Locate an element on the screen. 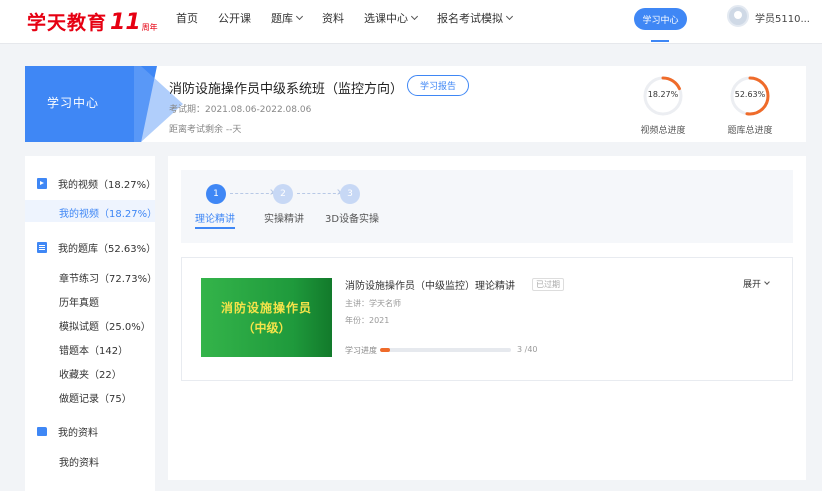 The height and width of the screenshot is (491, 822). expand-label: 展开 is located at coordinates (752, 285).